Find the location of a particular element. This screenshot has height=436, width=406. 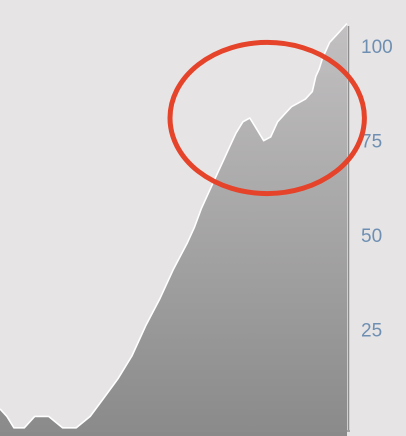

y-tick-label: 50 is located at coordinates (371, 236).